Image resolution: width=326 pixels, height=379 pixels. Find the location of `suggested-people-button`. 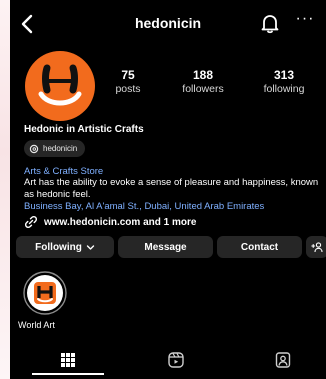

suggested-people-button is located at coordinates (316, 247).